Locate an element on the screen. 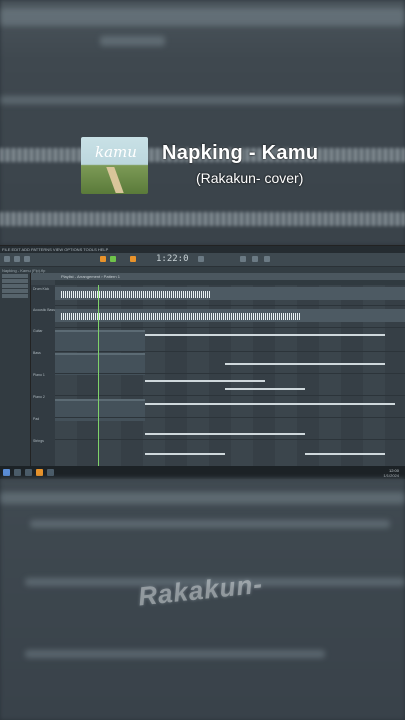  tempo-icon is located at coordinates (133, 259).